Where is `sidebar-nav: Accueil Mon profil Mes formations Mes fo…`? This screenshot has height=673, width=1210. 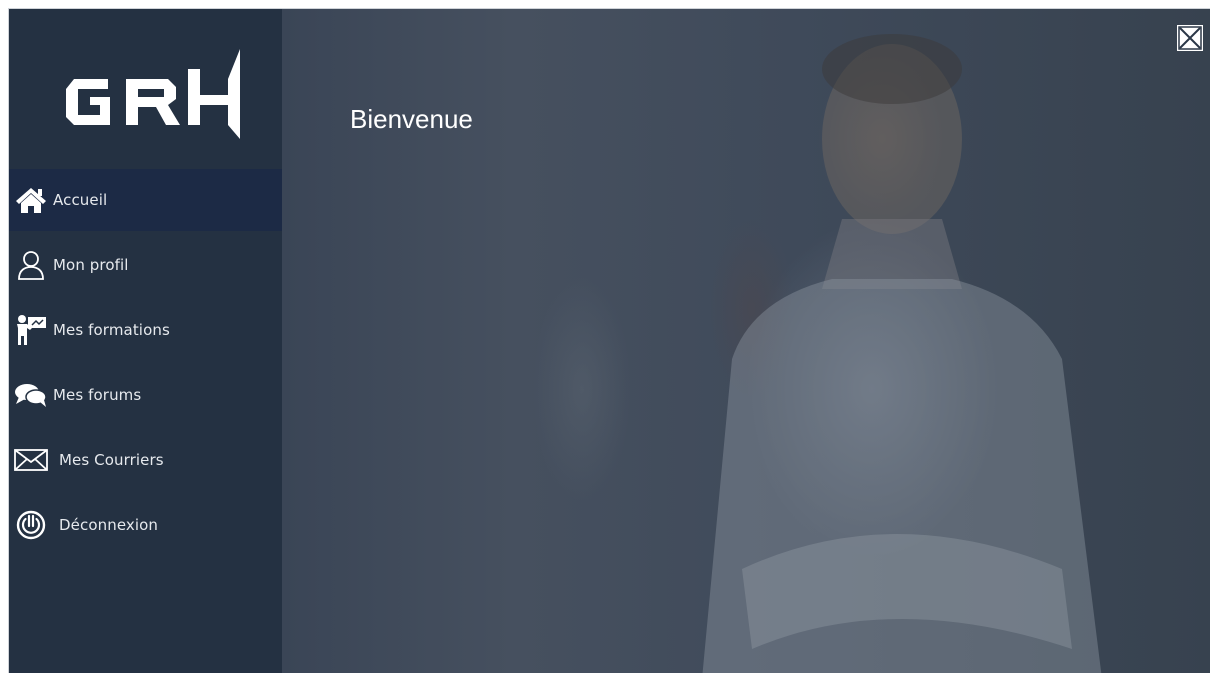
sidebar-nav: Accueil Mon profil Mes formations Mes fo… is located at coordinates (145, 364).